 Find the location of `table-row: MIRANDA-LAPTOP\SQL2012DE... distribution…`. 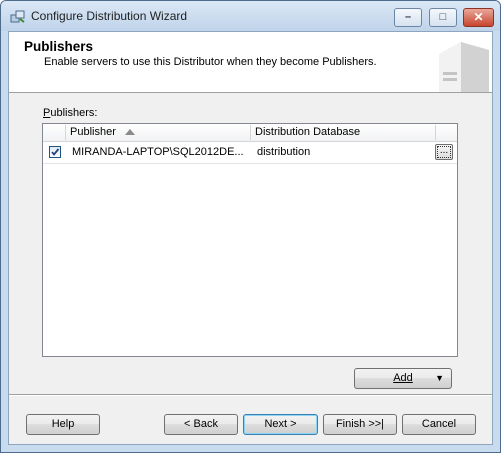

table-row: MIRANDA-LAPTOP\SQL2012DE... distribution… is located at coordinates (250, 152).